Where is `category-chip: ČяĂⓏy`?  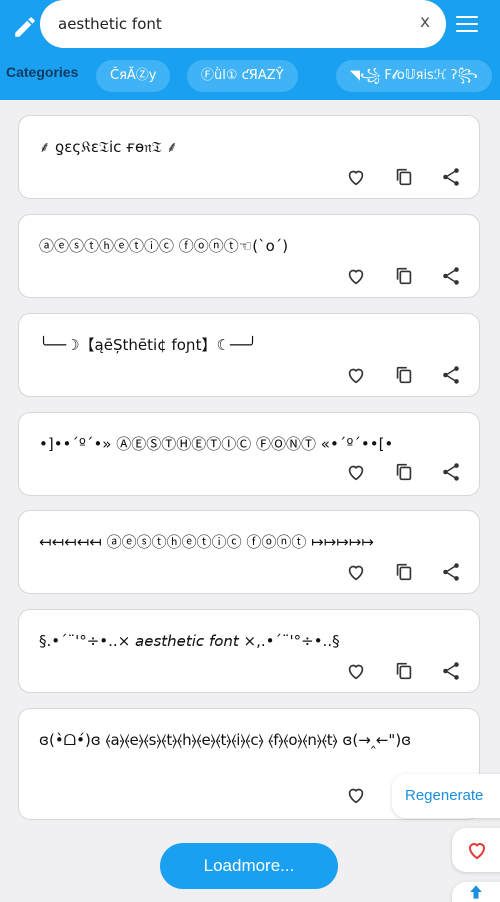
category-chip: ČяĂⓏy is located at coordinates (133, 76).